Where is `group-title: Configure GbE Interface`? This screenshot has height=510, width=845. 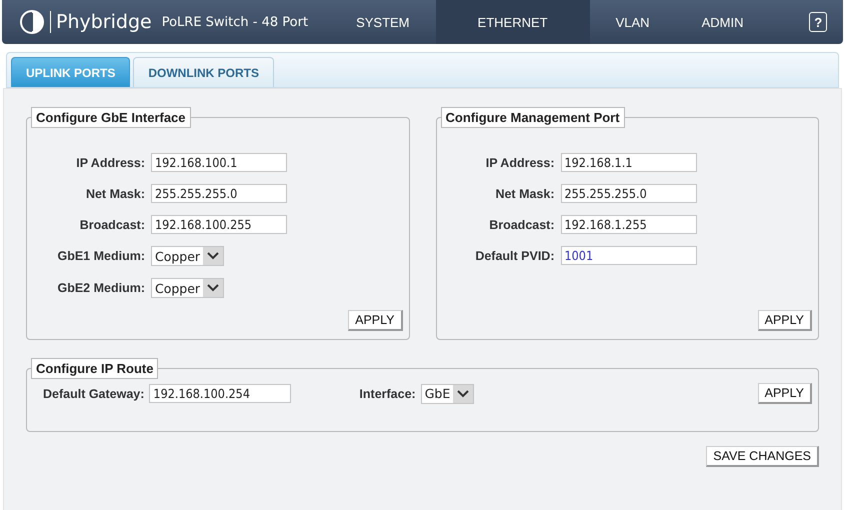
group-title: Configure GbE Interface is located at coordinates (111, 117).